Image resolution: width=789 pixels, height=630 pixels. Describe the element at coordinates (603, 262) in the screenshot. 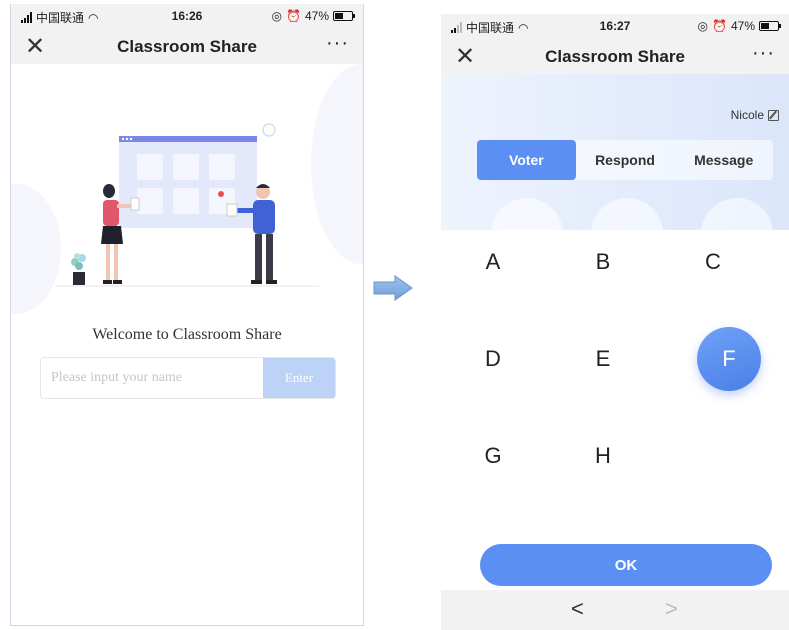

I see `option-b: B` at that location.